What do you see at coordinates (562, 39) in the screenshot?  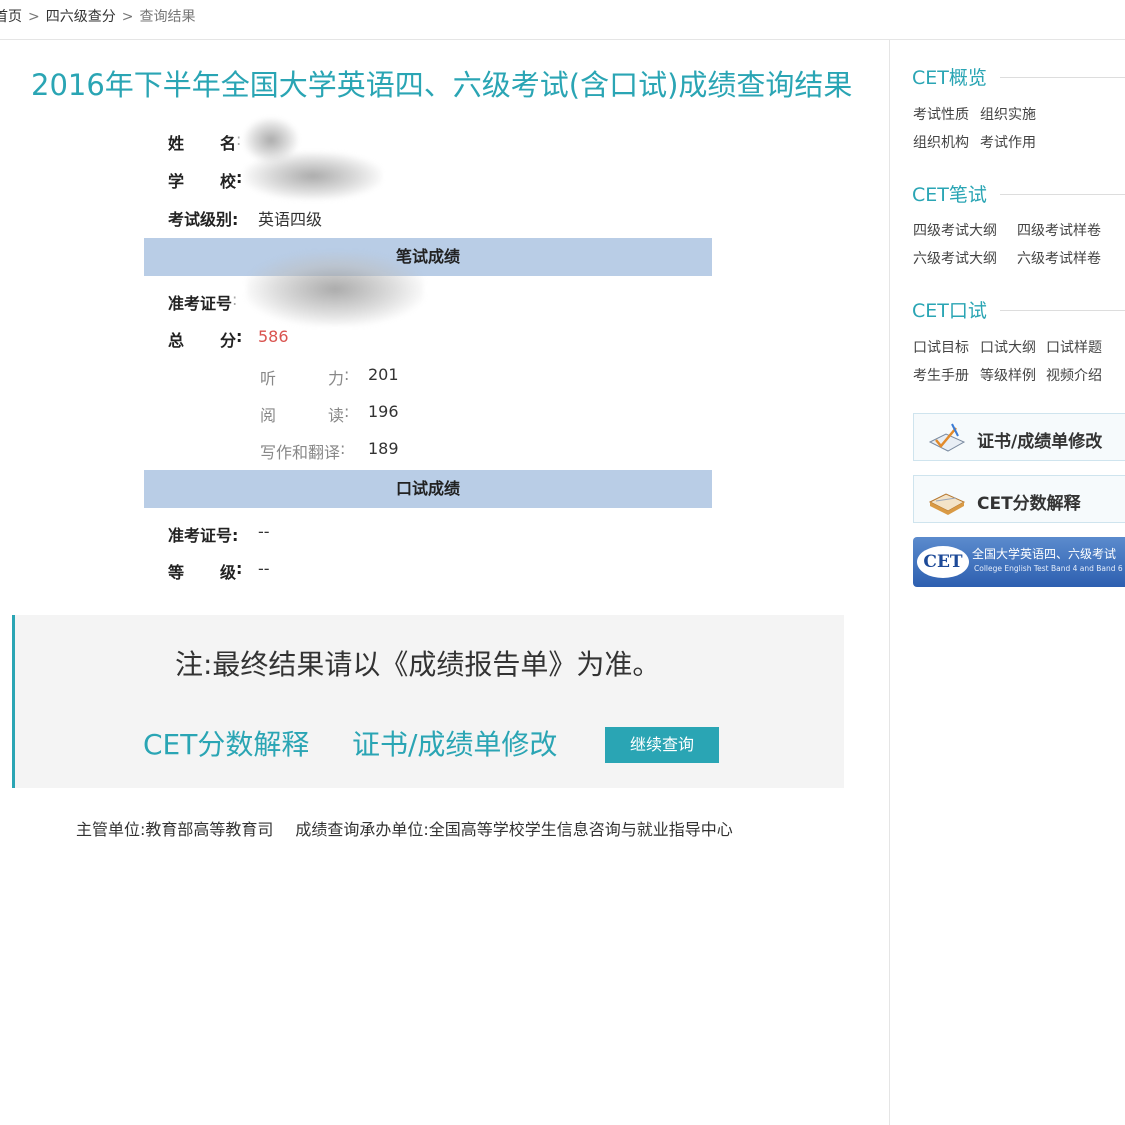 I see `header-divider` at bounding box center [562, 39].